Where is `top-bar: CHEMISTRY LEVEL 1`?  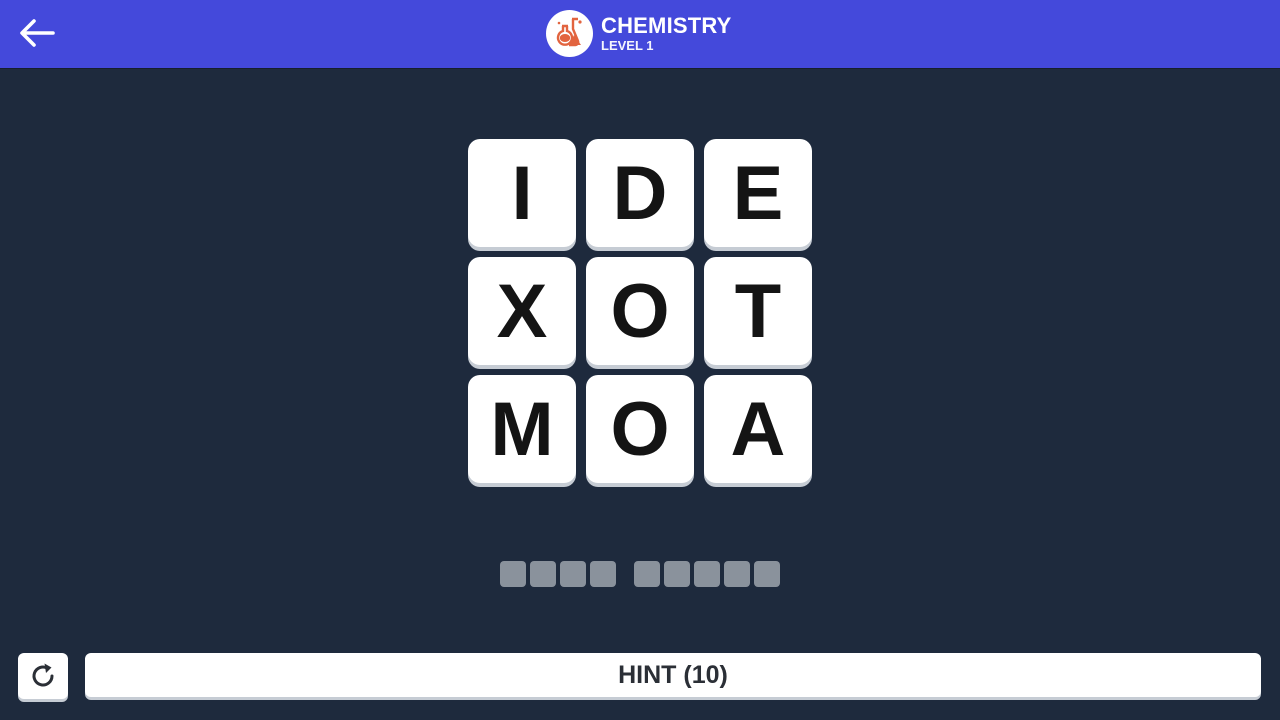
top-bar: CHEMISTRY LEVEL 1 is located at coordinates (640, 34).